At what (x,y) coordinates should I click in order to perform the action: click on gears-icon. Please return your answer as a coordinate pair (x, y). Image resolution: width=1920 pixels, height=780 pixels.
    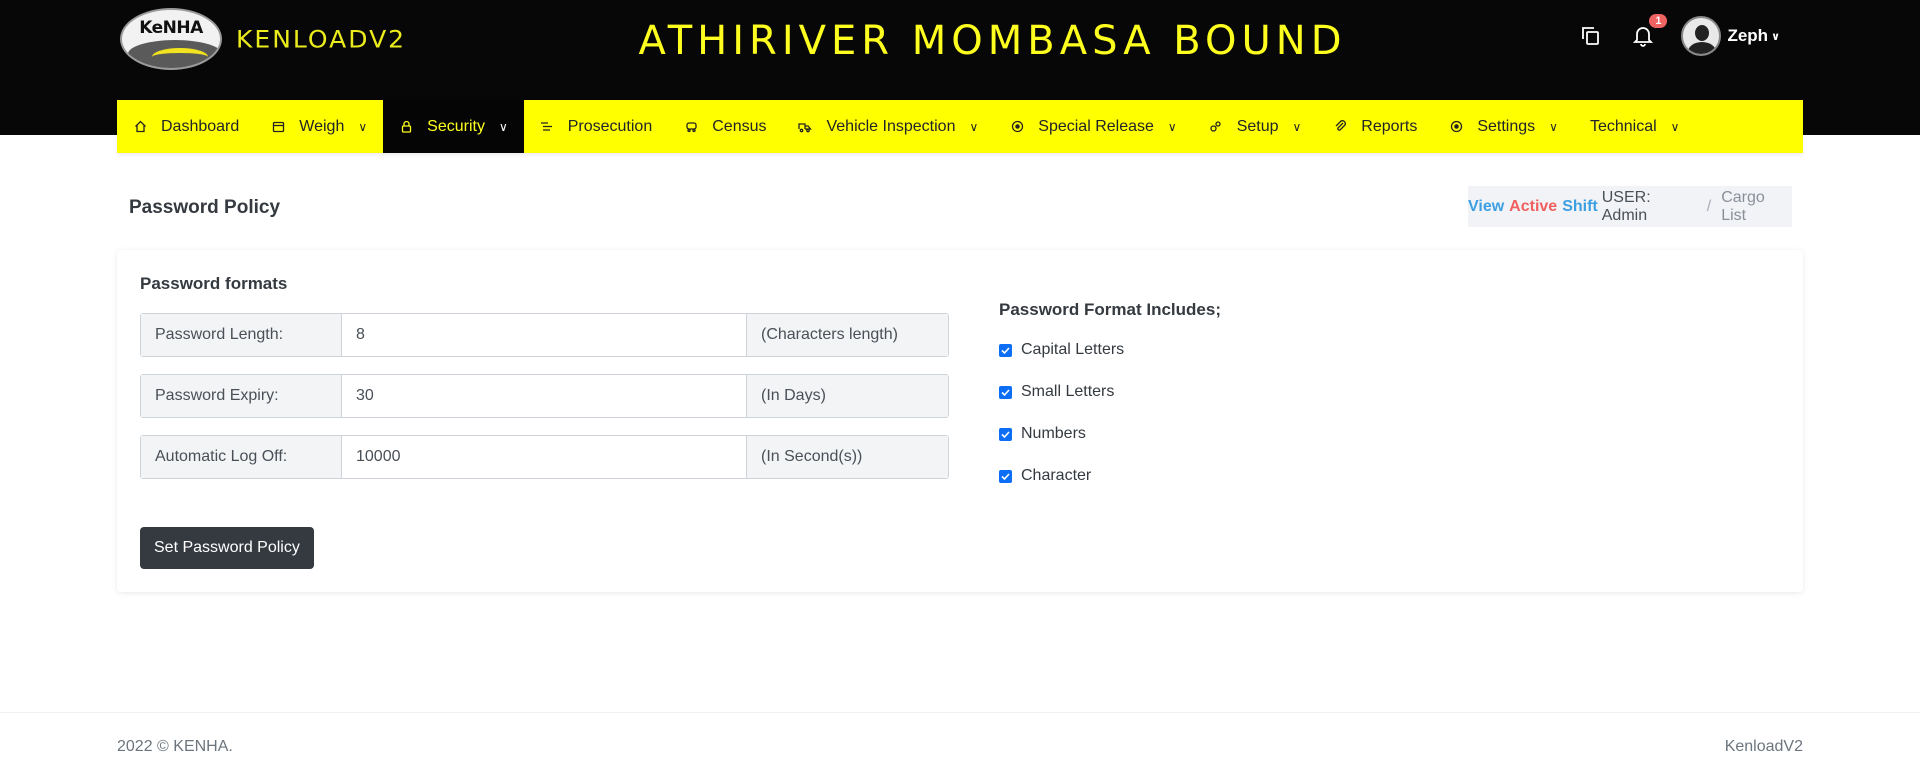
    Looking at the image, I should click on (1216, 127).